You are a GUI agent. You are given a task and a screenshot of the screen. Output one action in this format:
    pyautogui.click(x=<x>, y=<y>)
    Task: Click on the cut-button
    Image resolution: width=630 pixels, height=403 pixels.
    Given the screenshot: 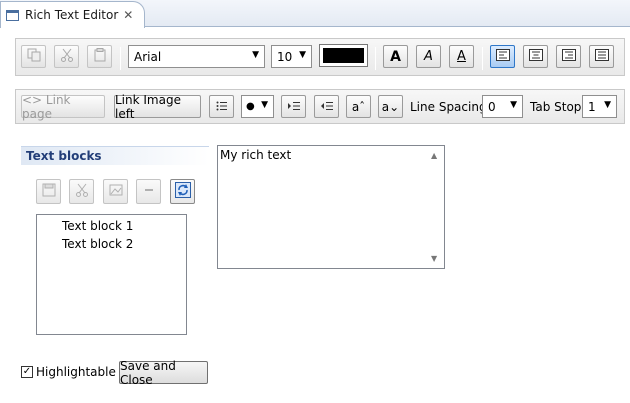 What is the action you would take?
    pyautogui.click(x=66, y=56)
    